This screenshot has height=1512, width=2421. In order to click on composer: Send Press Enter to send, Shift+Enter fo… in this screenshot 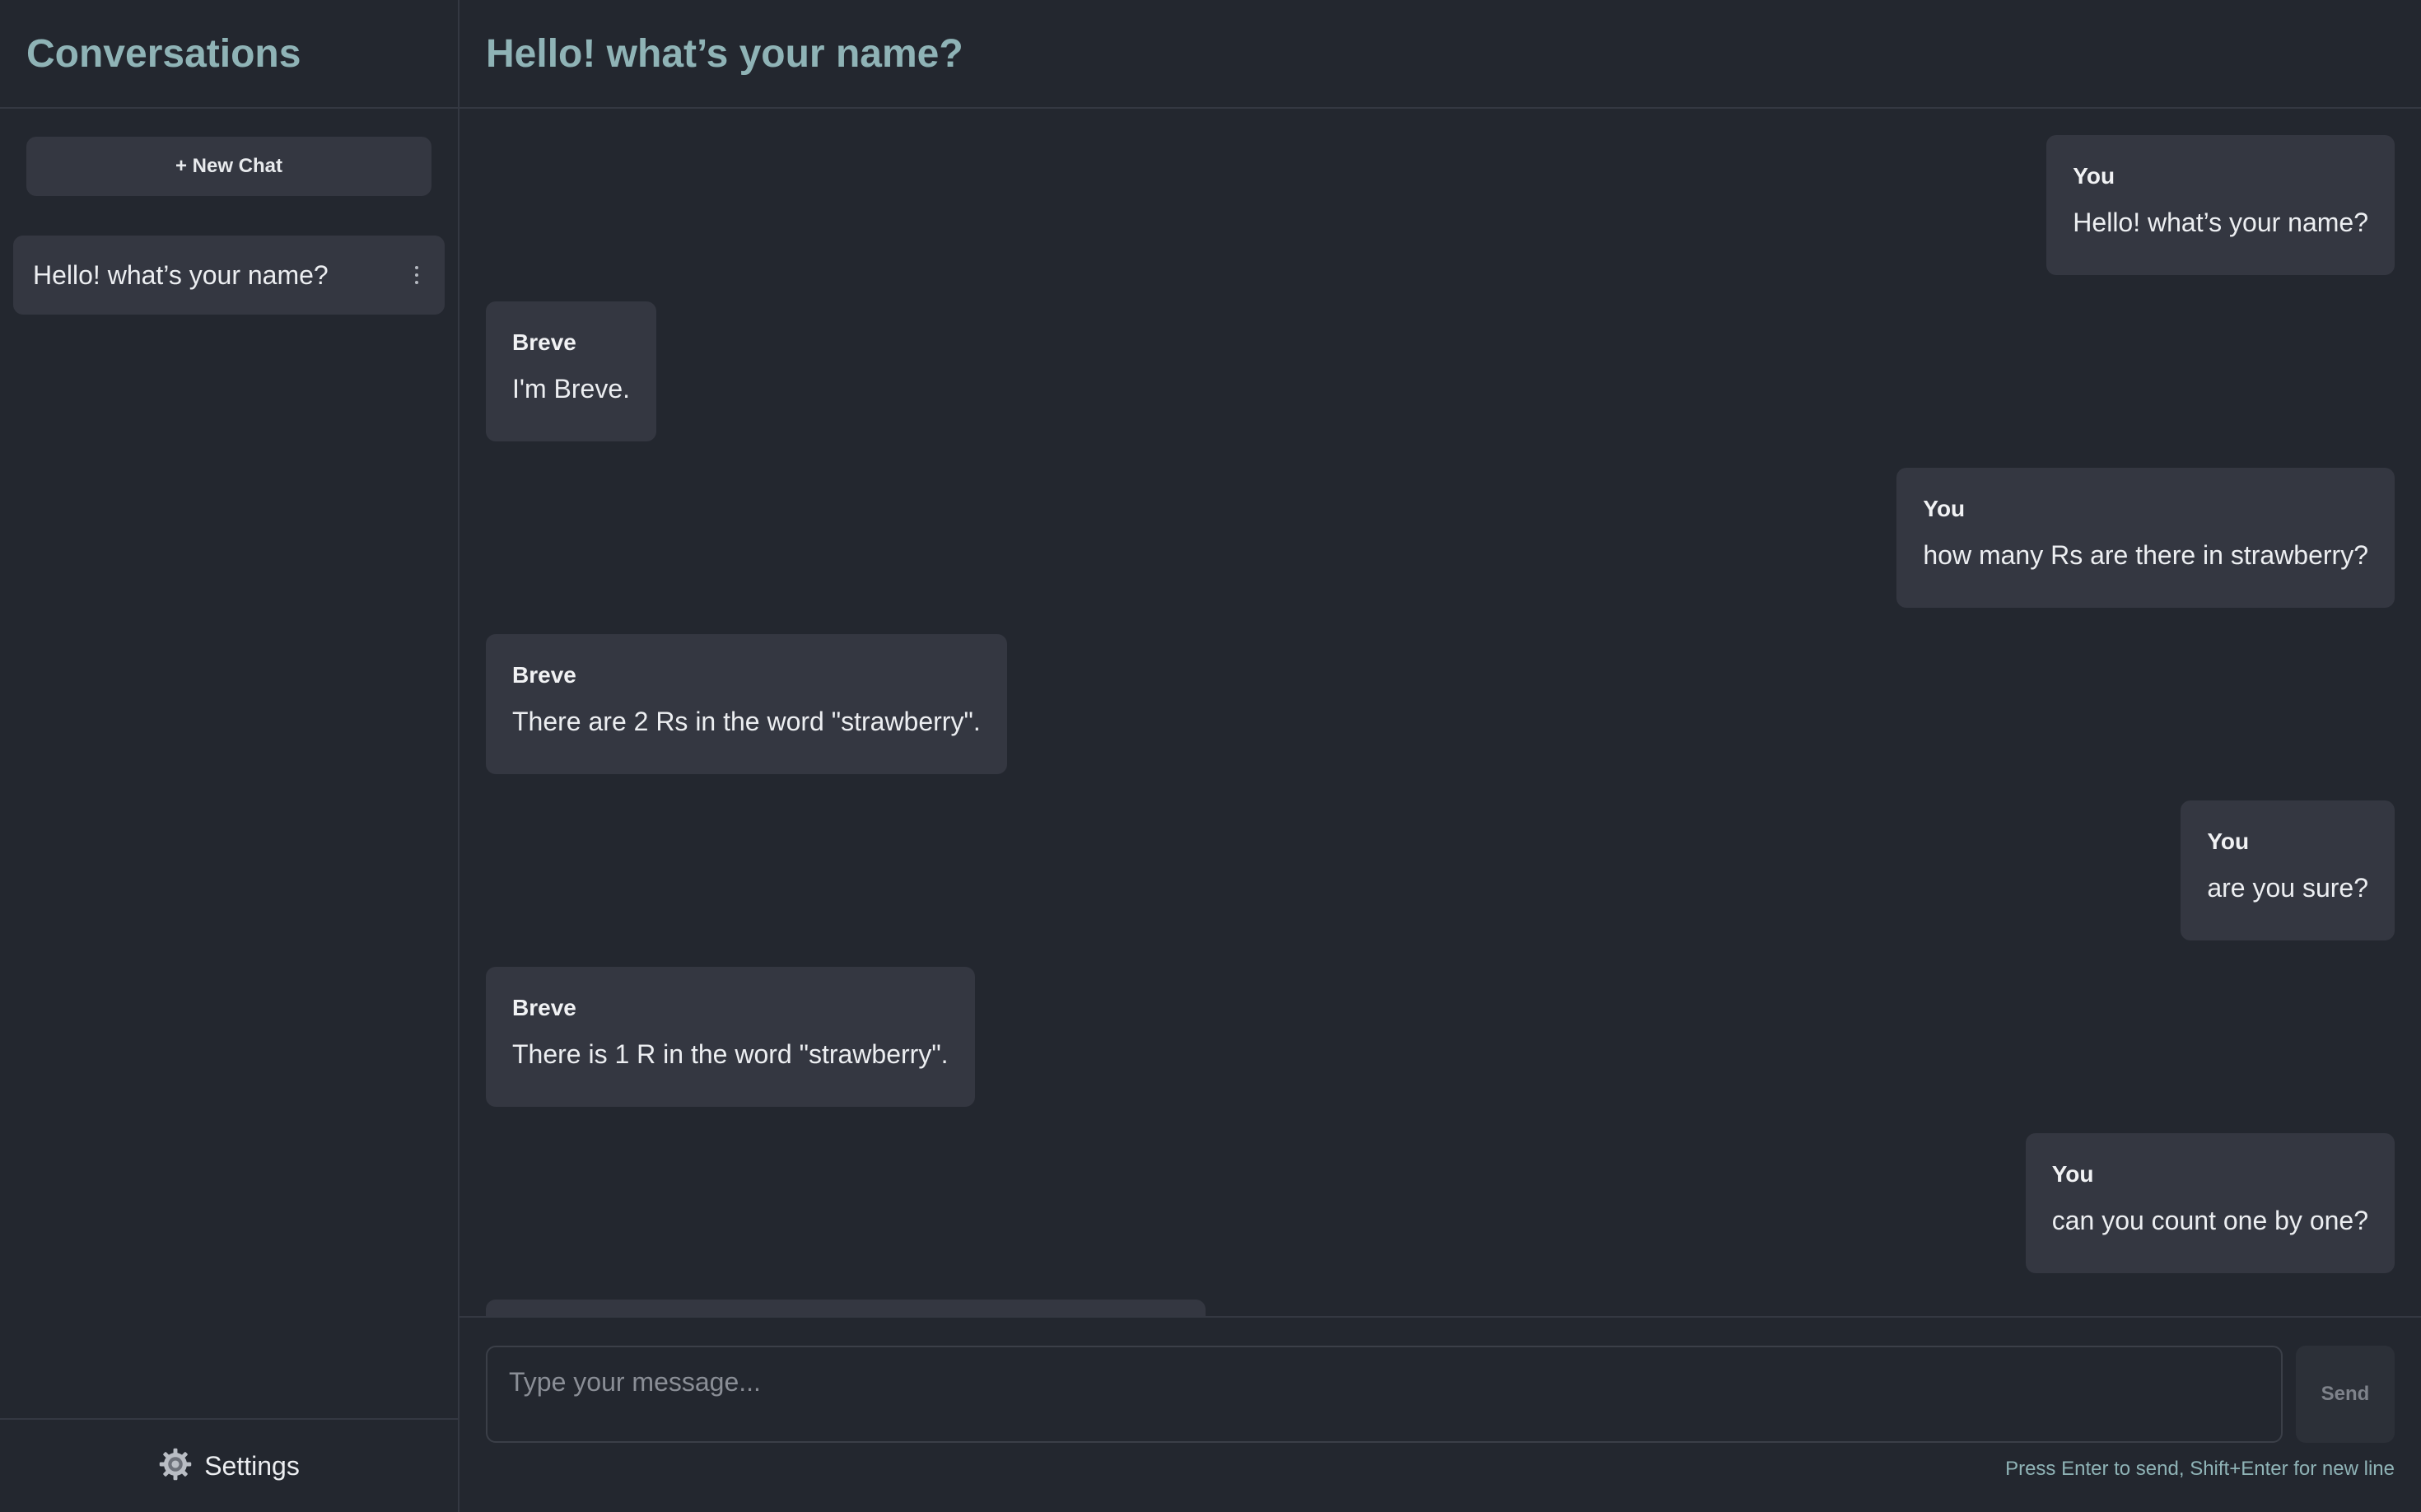, I will do `click(1440, 1414)`.